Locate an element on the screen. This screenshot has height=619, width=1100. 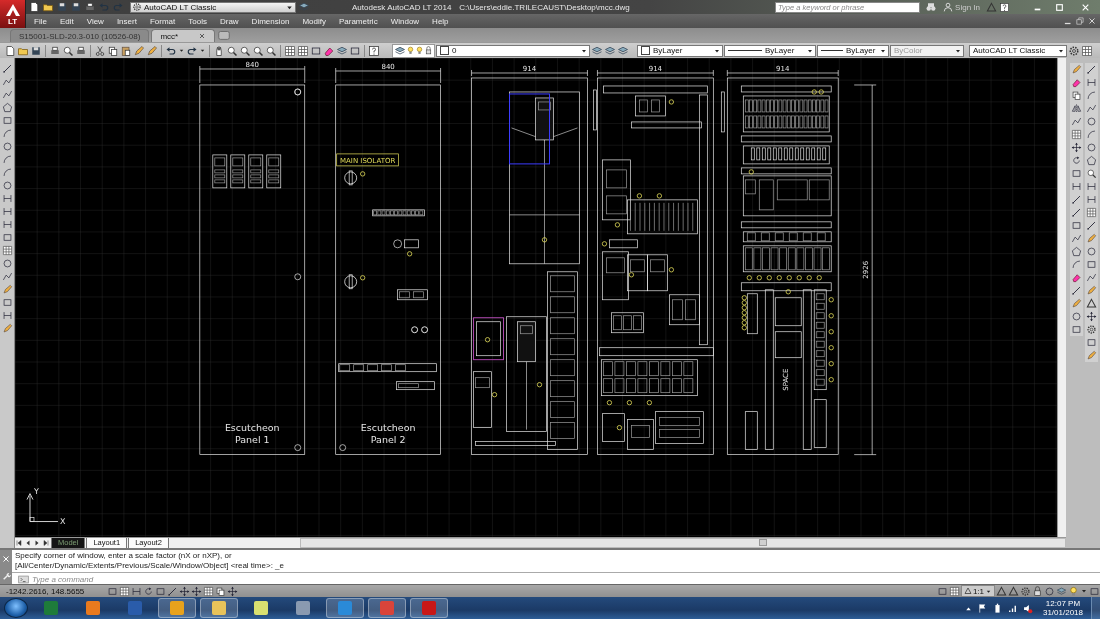
panel-caption: Panel 2 is located at coordinates (388, 439).